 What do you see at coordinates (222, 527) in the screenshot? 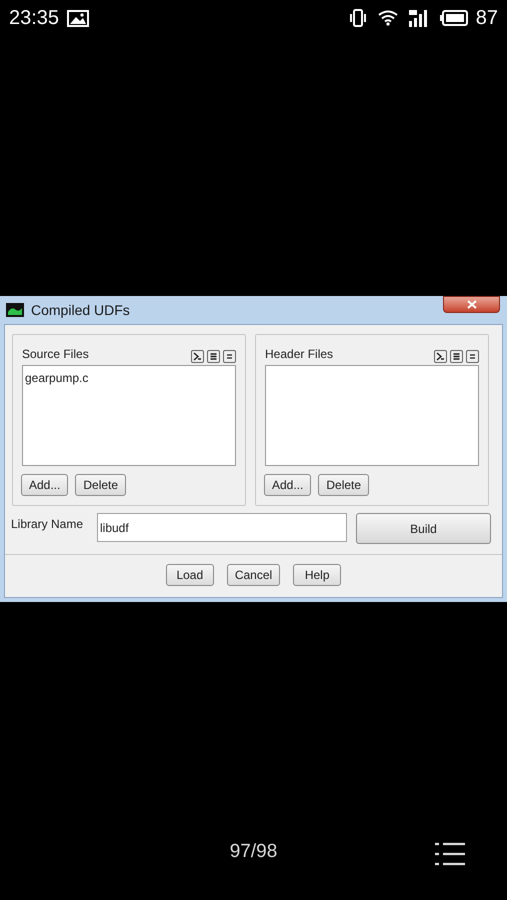
I see `library-name-field: libudf` at bounding box center [222, 527].